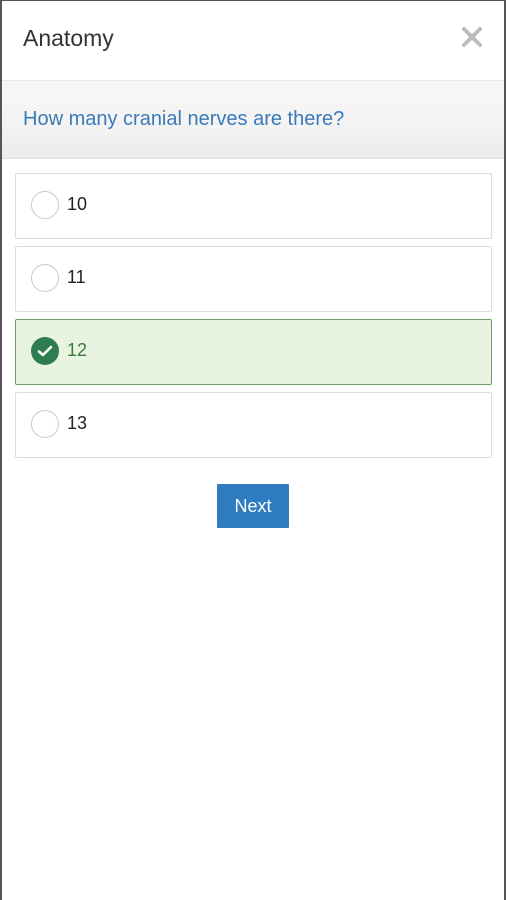 Image resolution: width=506 pixels, height=900 pixels. I want to click on question-bar: How many cranial nerves are there?, so click(253, 120).